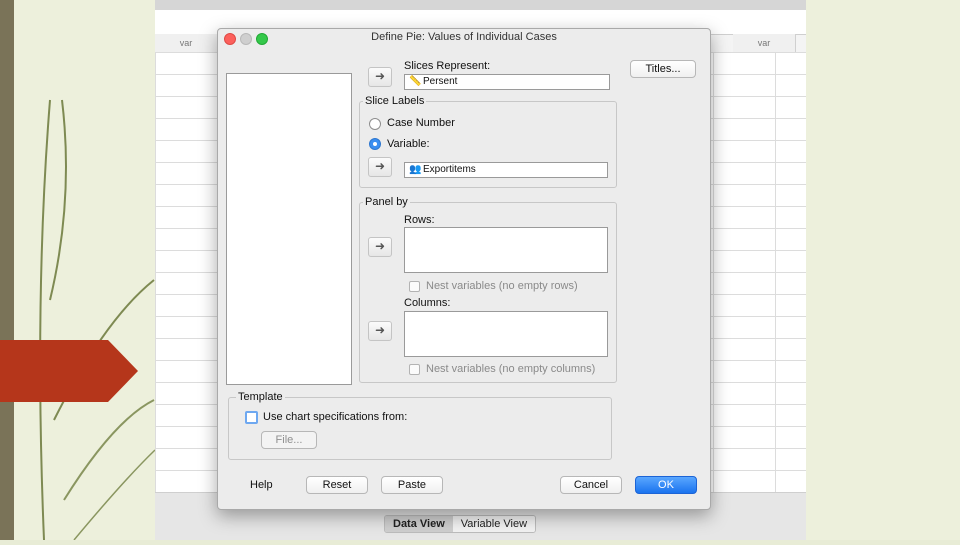 The image size is (960, 545). What do you see at coordinates (414, 286) in the screenshot?
I see `nest-rows-checkbox` at bounding box center [414, 286].